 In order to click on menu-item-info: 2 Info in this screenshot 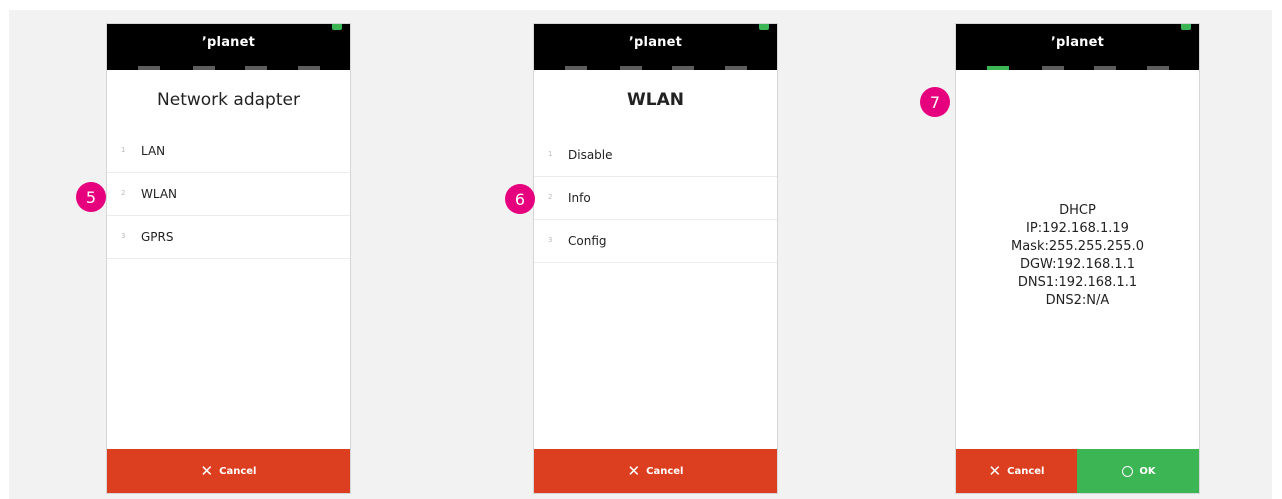, I will do `click(655, 199)`.